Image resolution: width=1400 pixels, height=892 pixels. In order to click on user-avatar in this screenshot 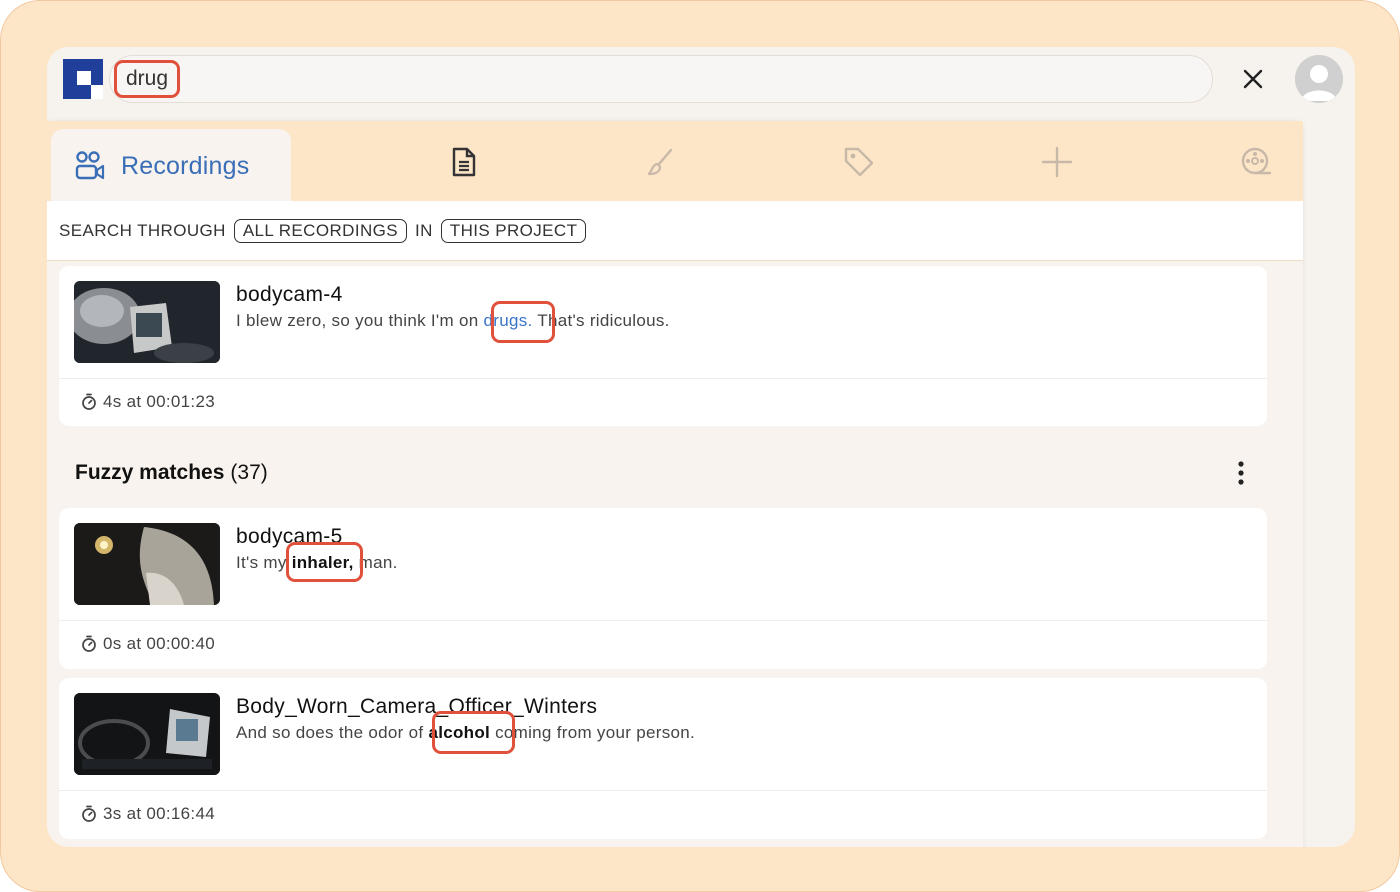, I will do `click(1319, 79)`.